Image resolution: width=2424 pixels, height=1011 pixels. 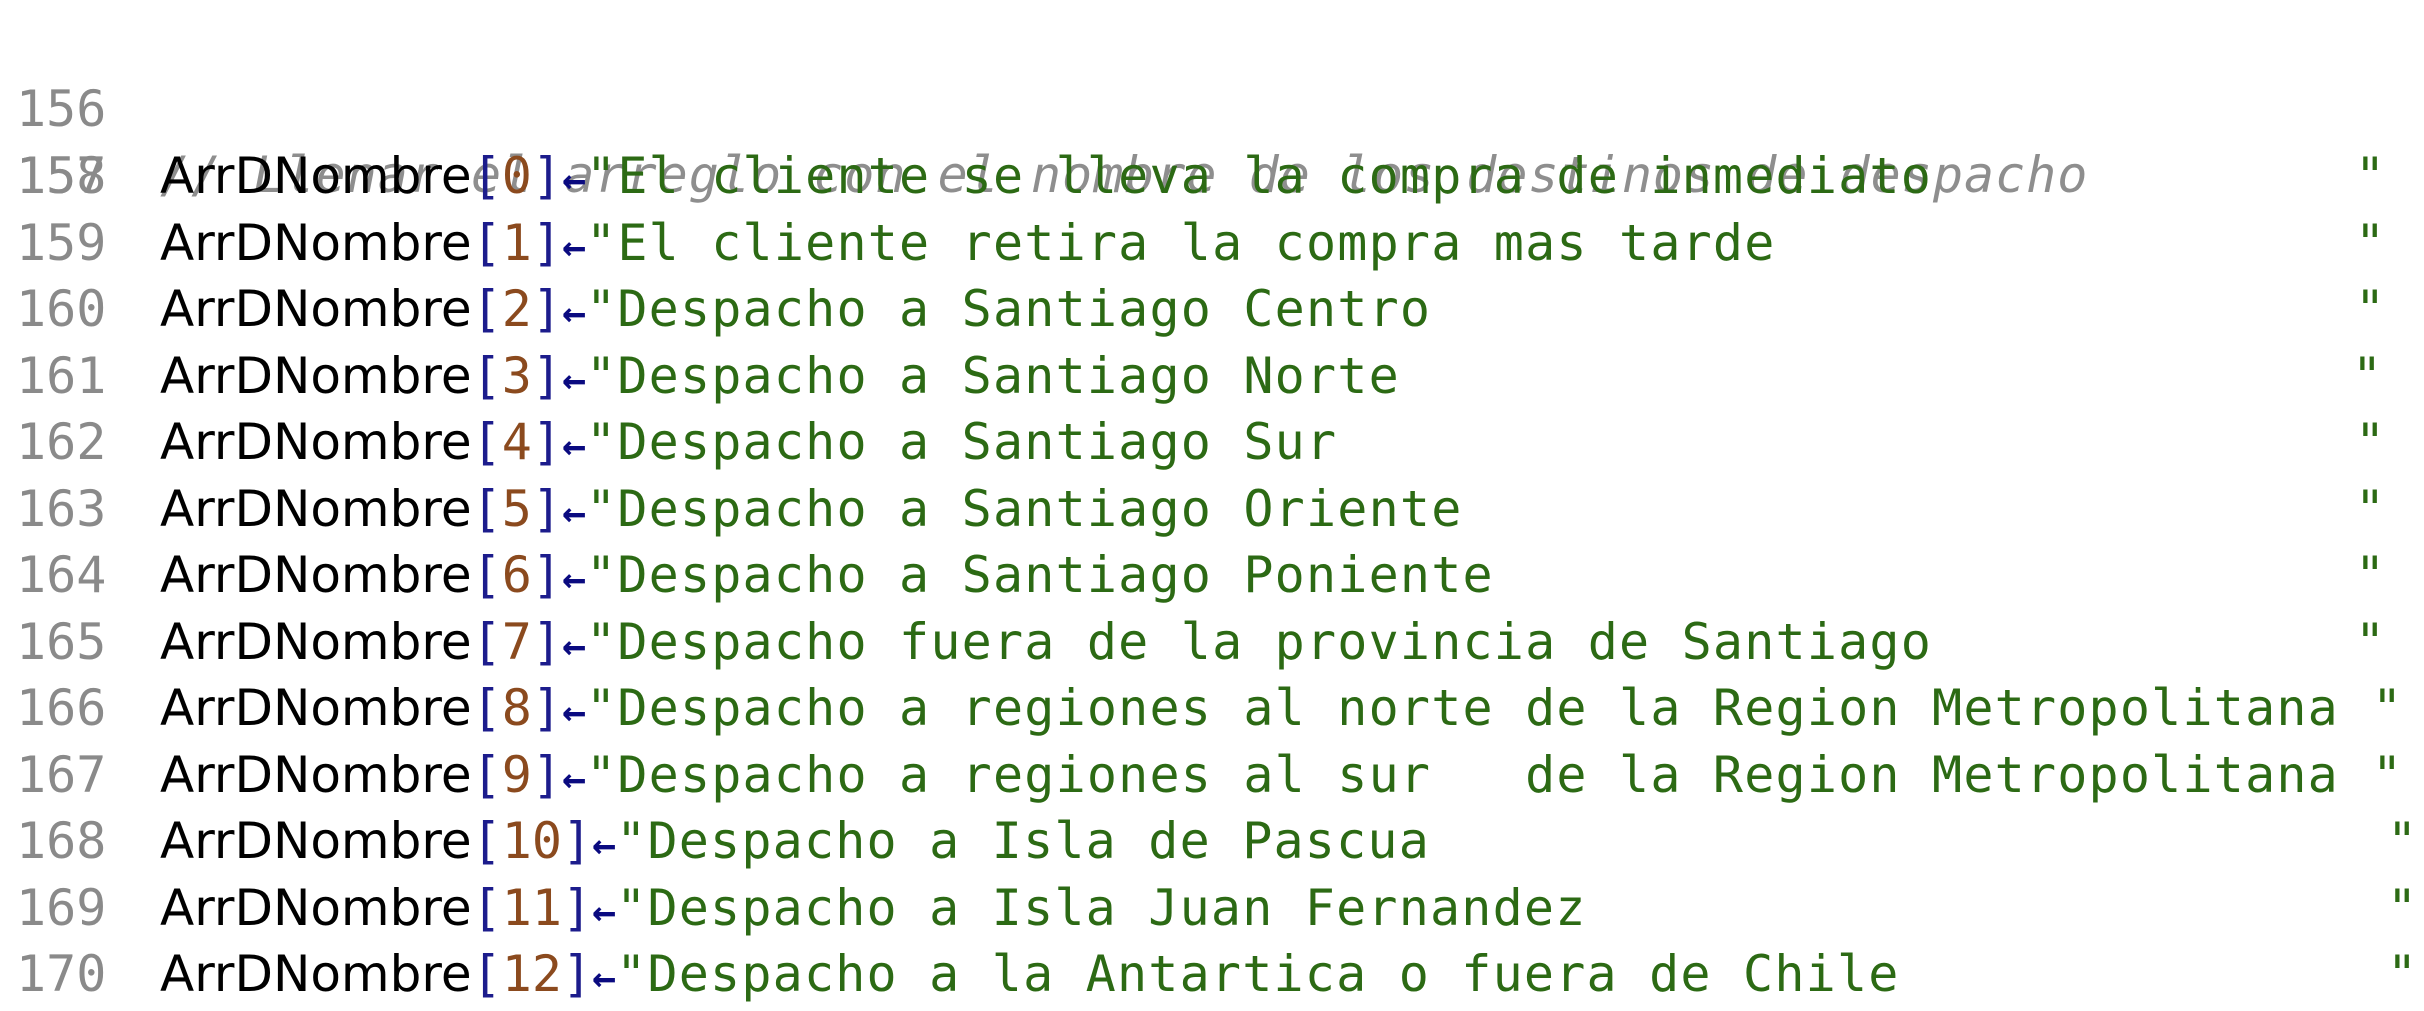 I want to click on line-number: 166, so click(x=61, y=708).